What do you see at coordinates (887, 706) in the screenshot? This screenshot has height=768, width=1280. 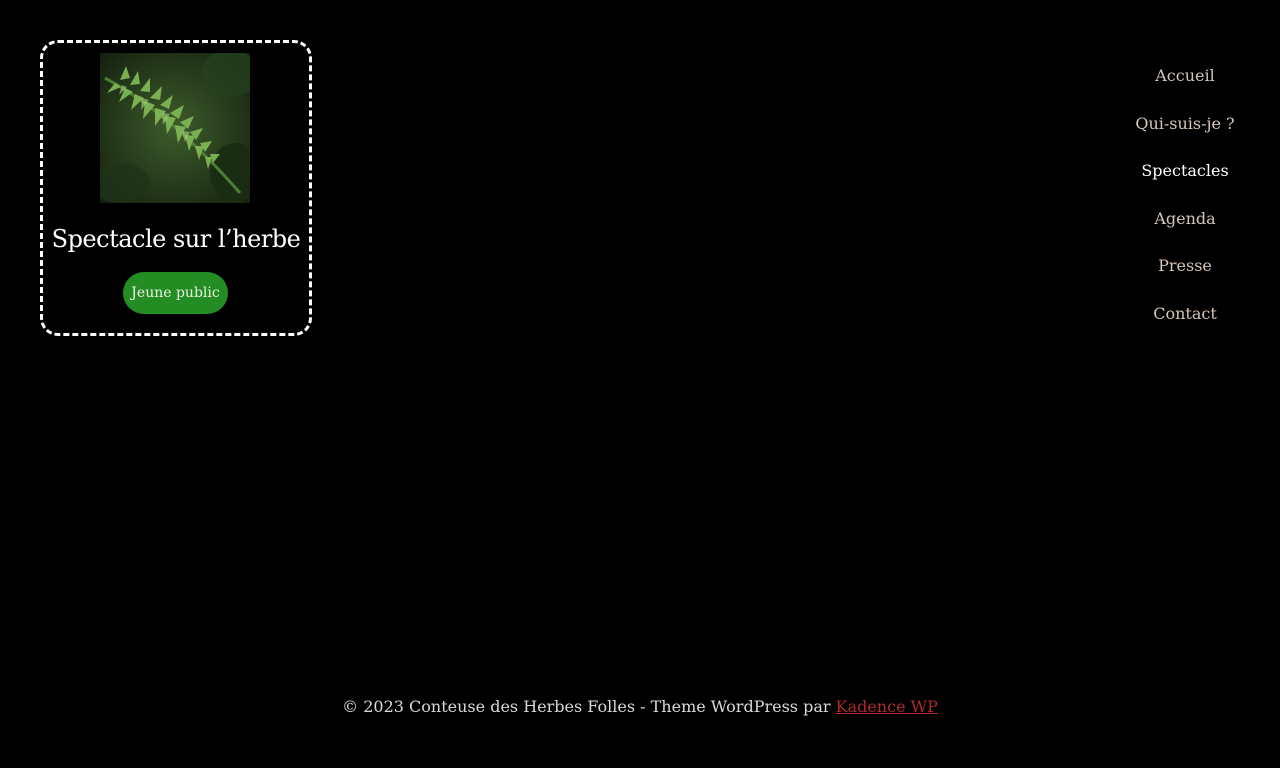 I see `footer-theme-link: Kadence WP` at bounding box center [887, 706].